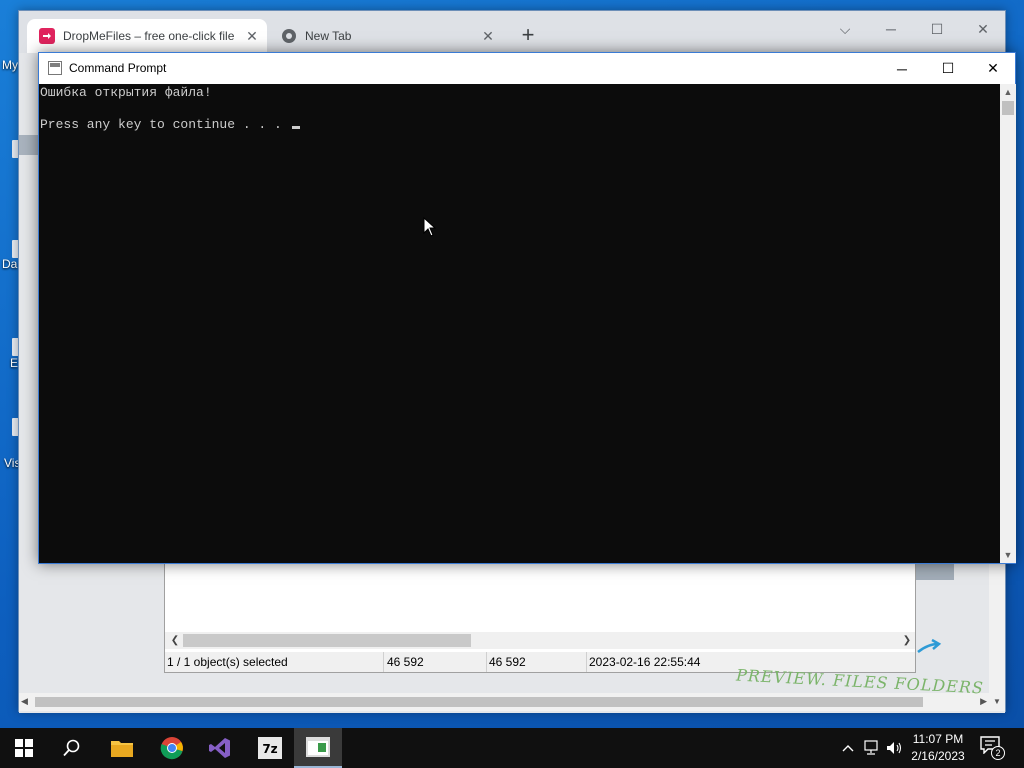  I want to click on tab-title: New Tab, so click(328, 36).